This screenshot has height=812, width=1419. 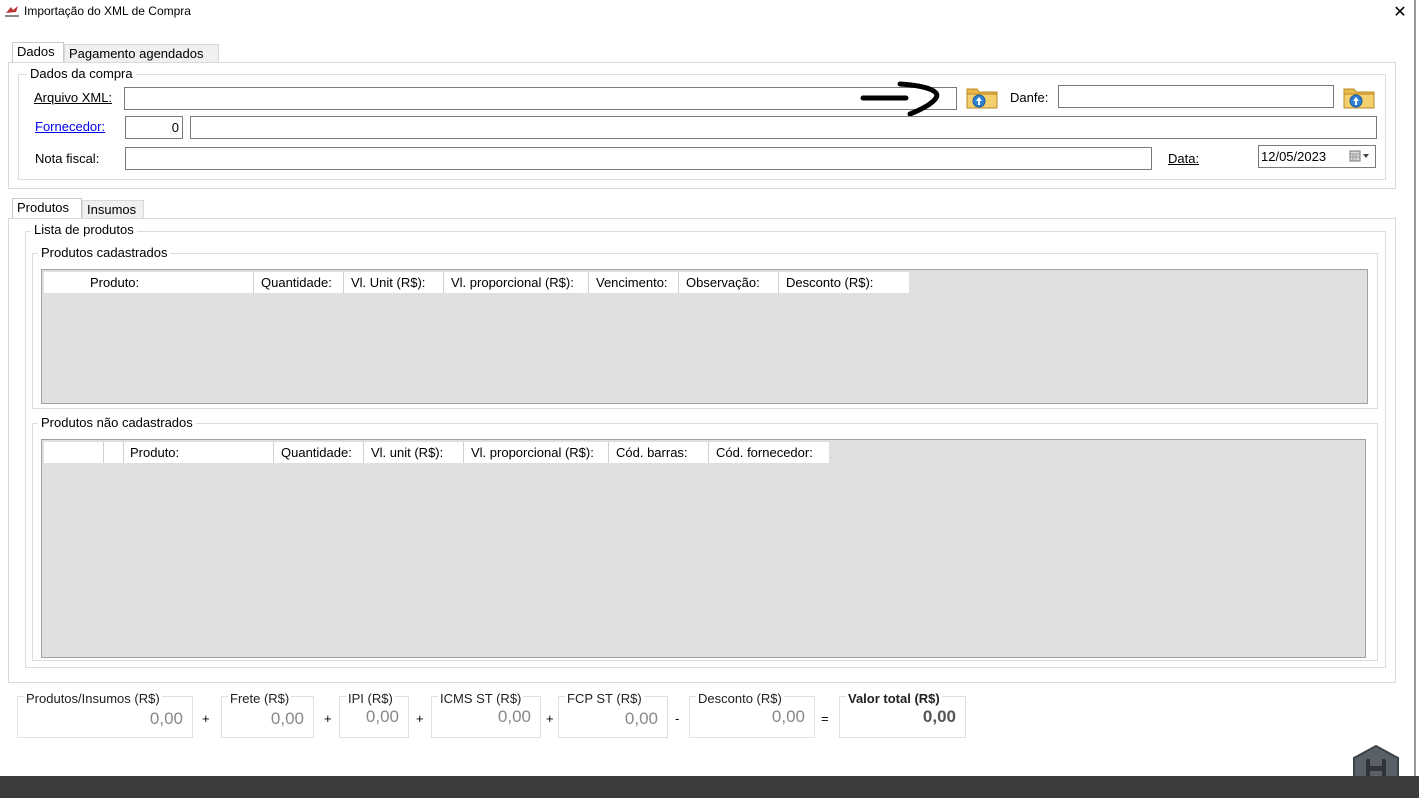 What do you see at coordinates (114, 452) in the screenshot?
I see `col-flag` at bounding box center [114, 452].